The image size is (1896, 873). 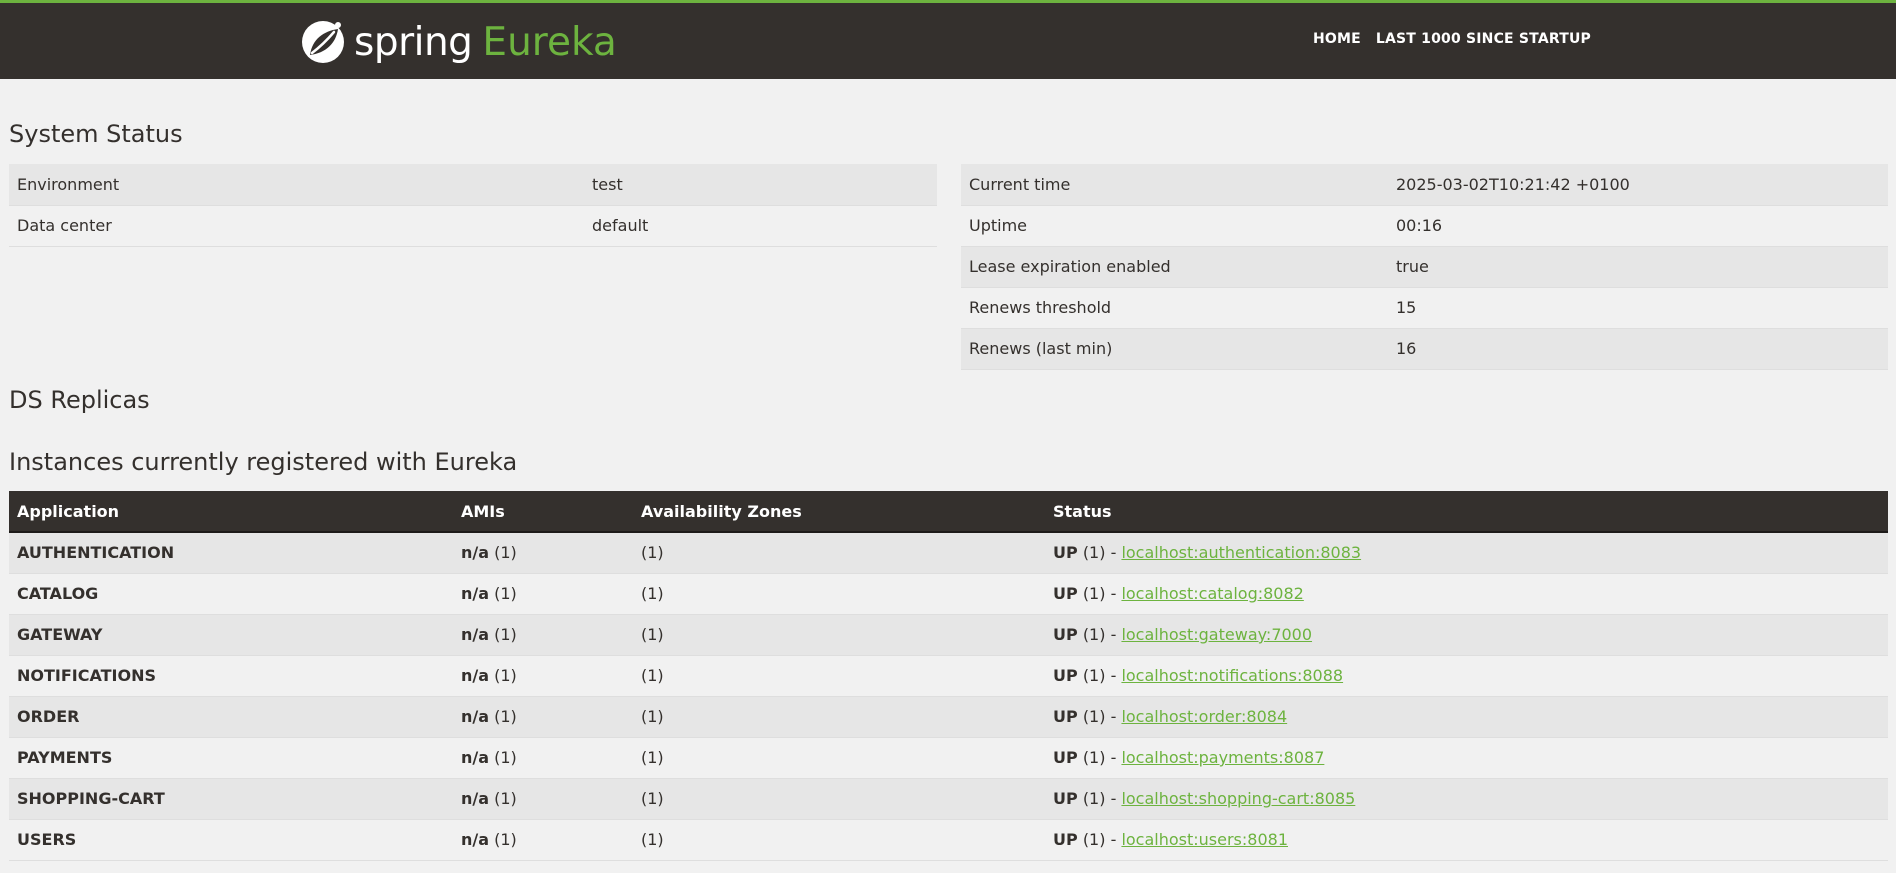 What do you see at coordinates (607, 184) in the screenshot?
I see `status-value: test` at bounding box center [607, 184].